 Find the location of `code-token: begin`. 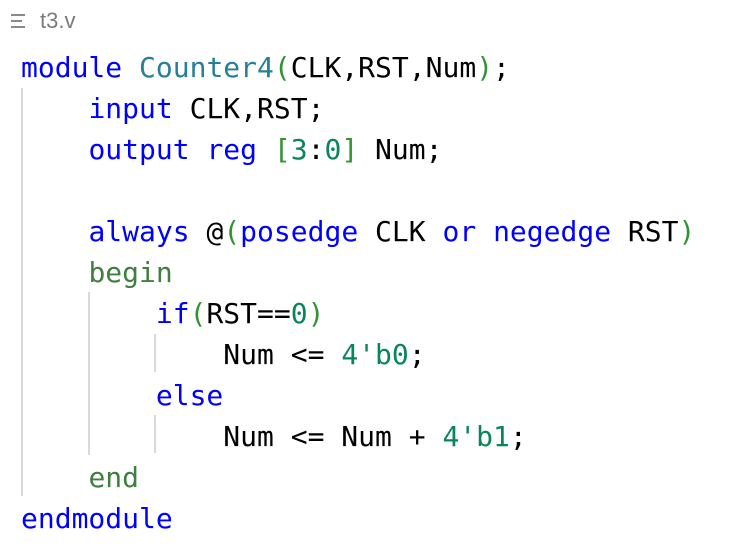

code-token: begin is located at coordinates (130, 272).